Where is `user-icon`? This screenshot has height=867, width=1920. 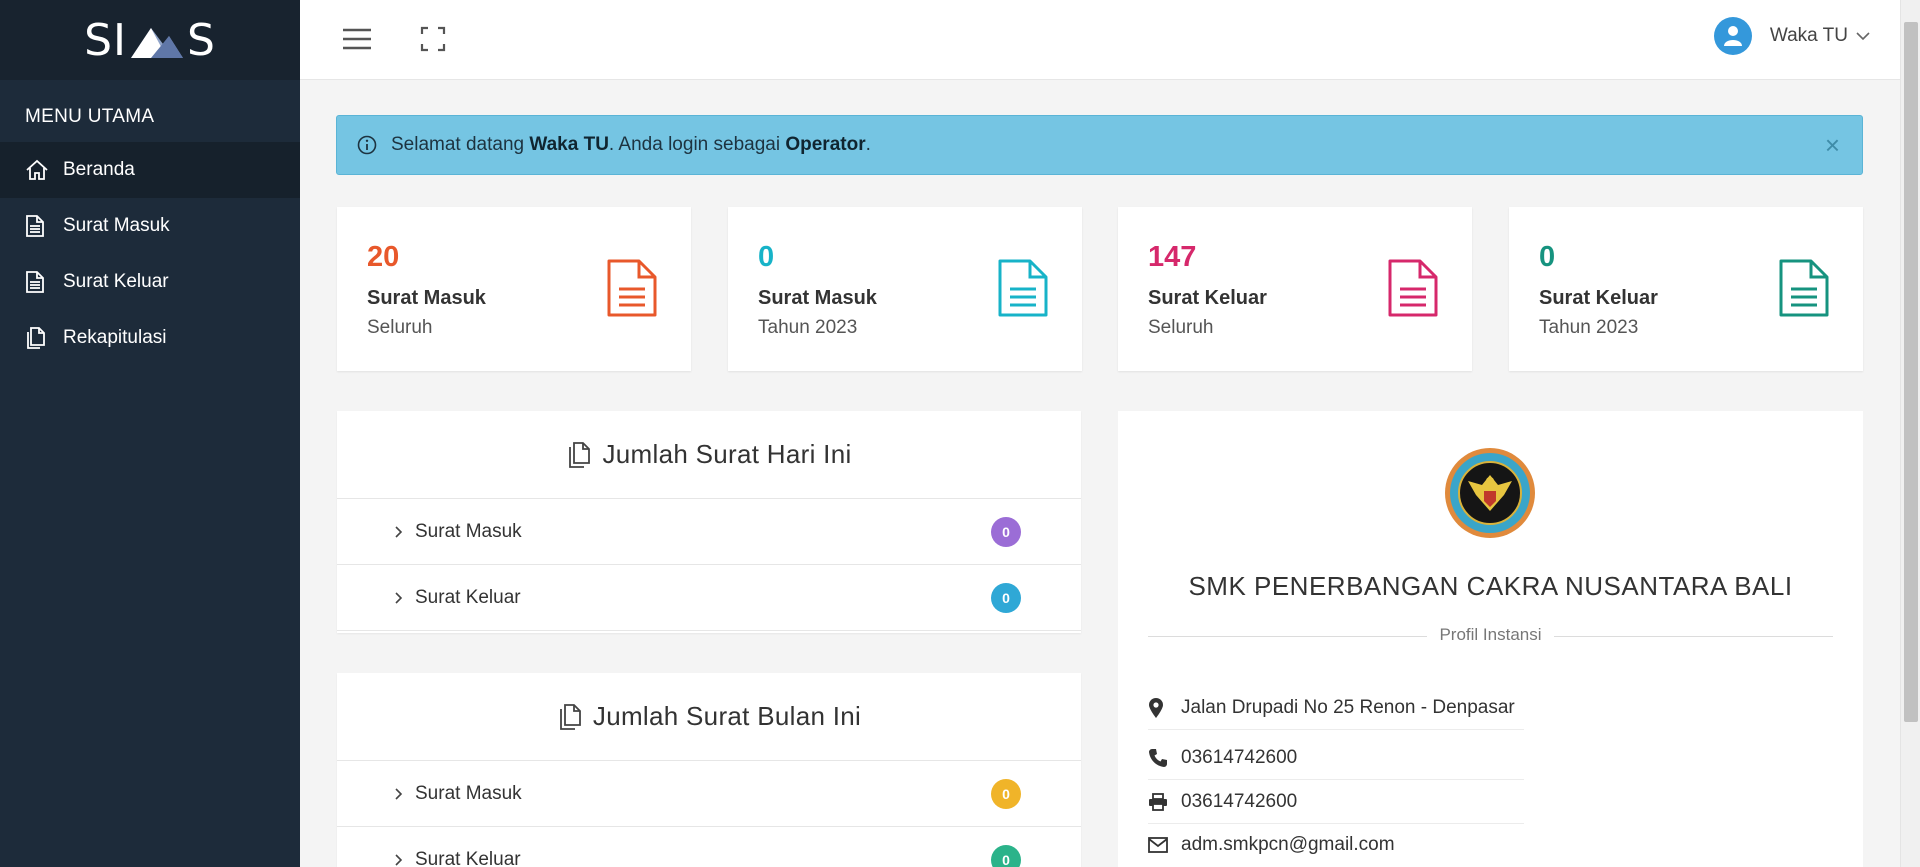 user-icon is located at coordinates (1732, 36).